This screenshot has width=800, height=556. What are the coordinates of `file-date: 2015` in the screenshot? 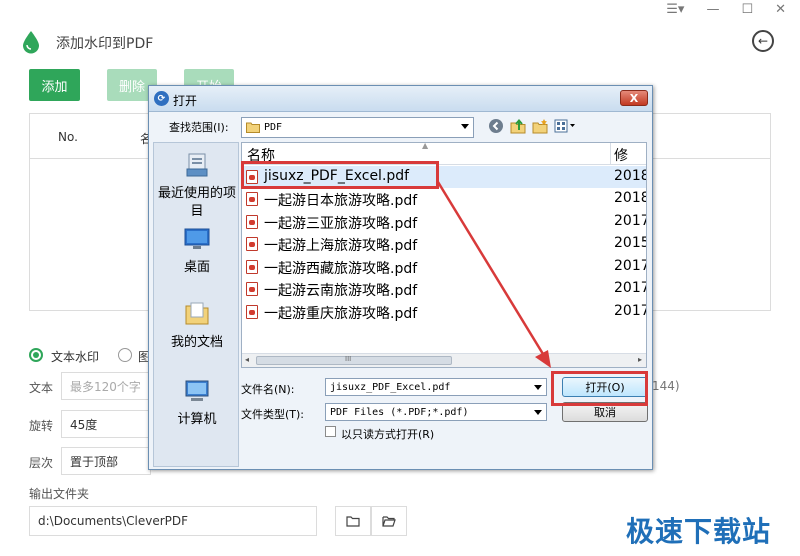 It's located at (630, 243).